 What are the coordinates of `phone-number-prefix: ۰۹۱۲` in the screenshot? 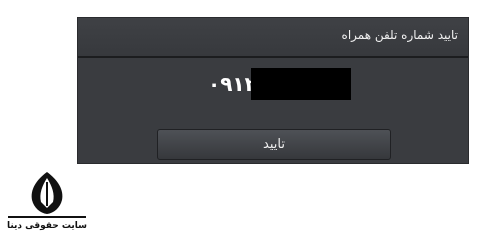 It's located at (232, 84).